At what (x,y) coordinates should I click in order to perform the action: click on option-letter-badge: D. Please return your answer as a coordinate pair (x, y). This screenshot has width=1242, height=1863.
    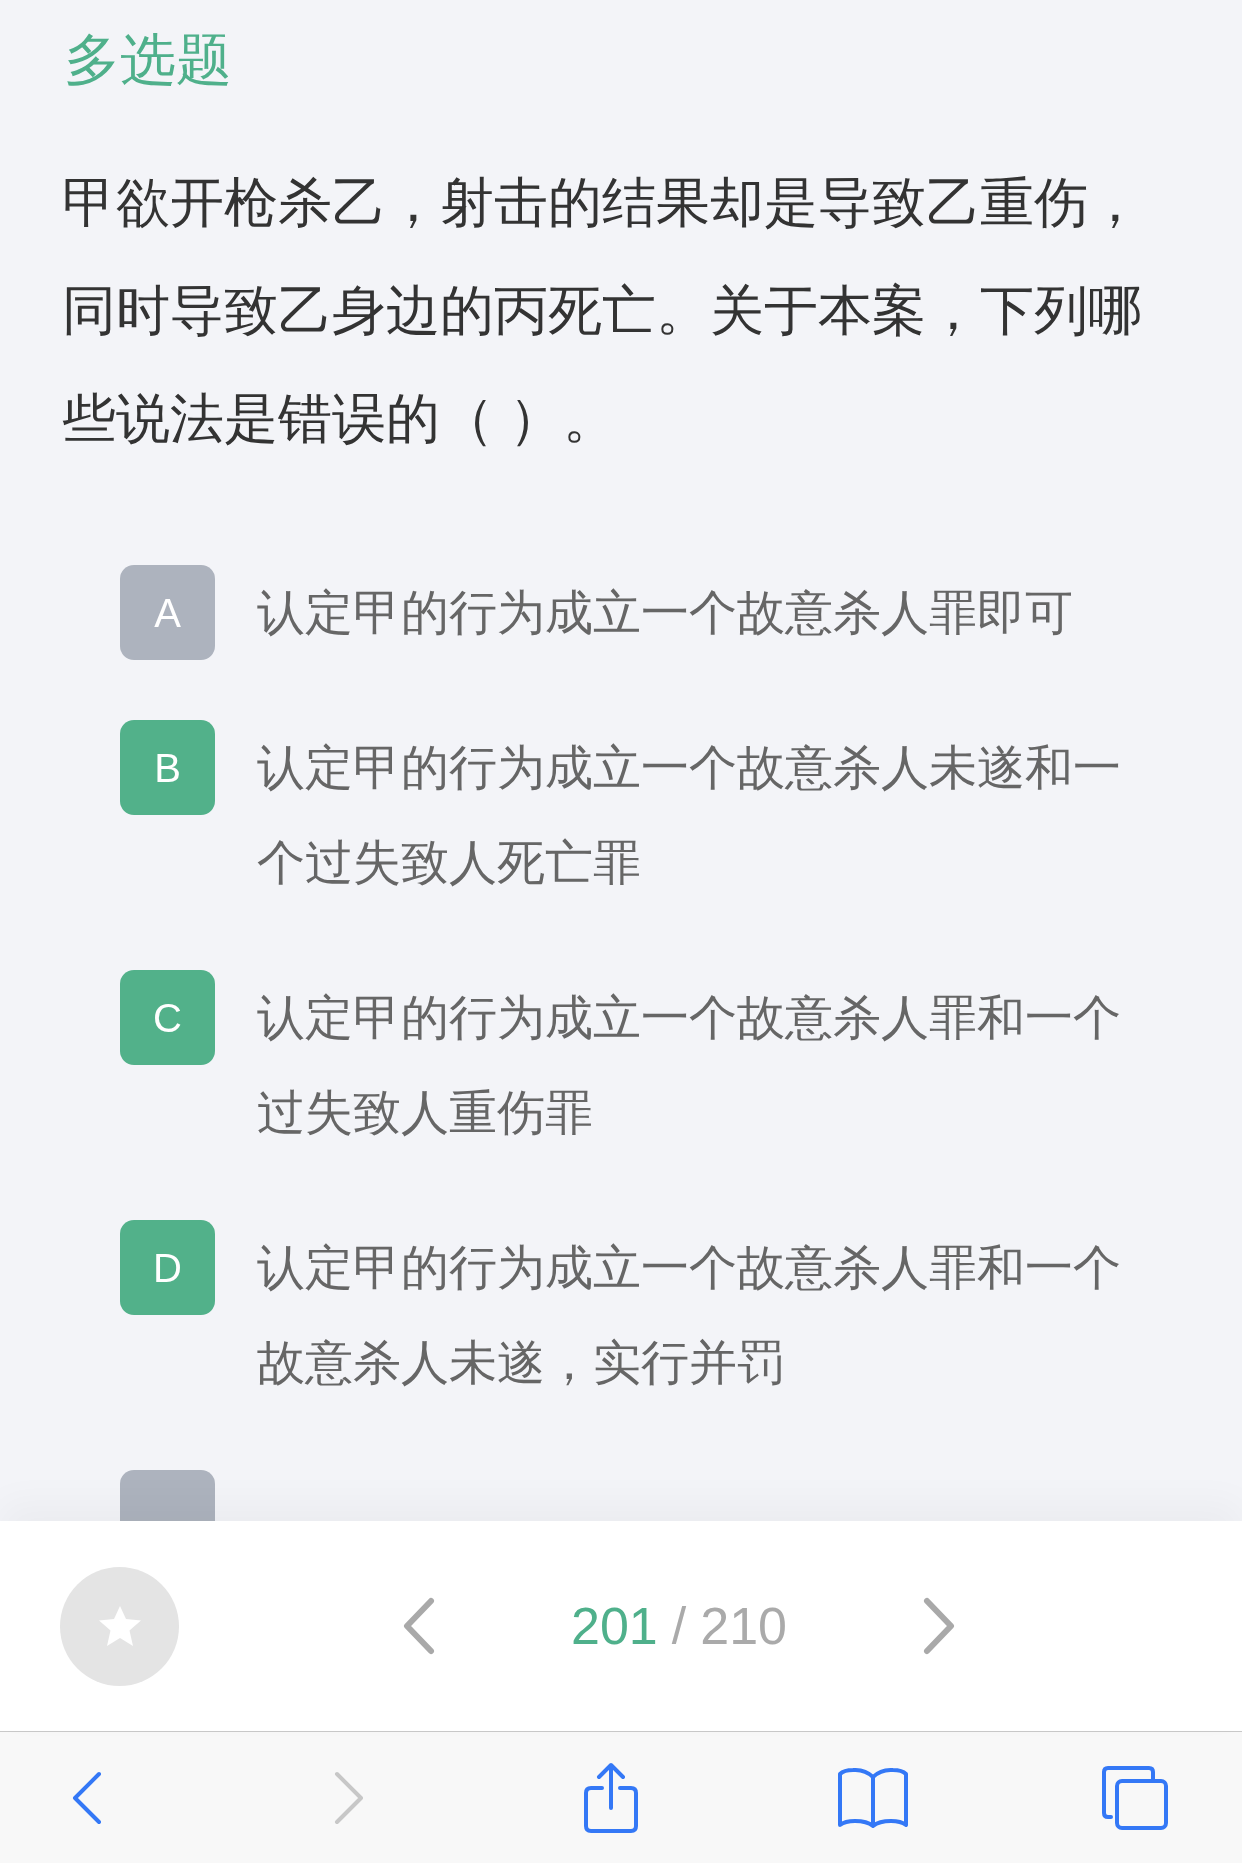
    Looking at the image, I should click on (167, 1267).